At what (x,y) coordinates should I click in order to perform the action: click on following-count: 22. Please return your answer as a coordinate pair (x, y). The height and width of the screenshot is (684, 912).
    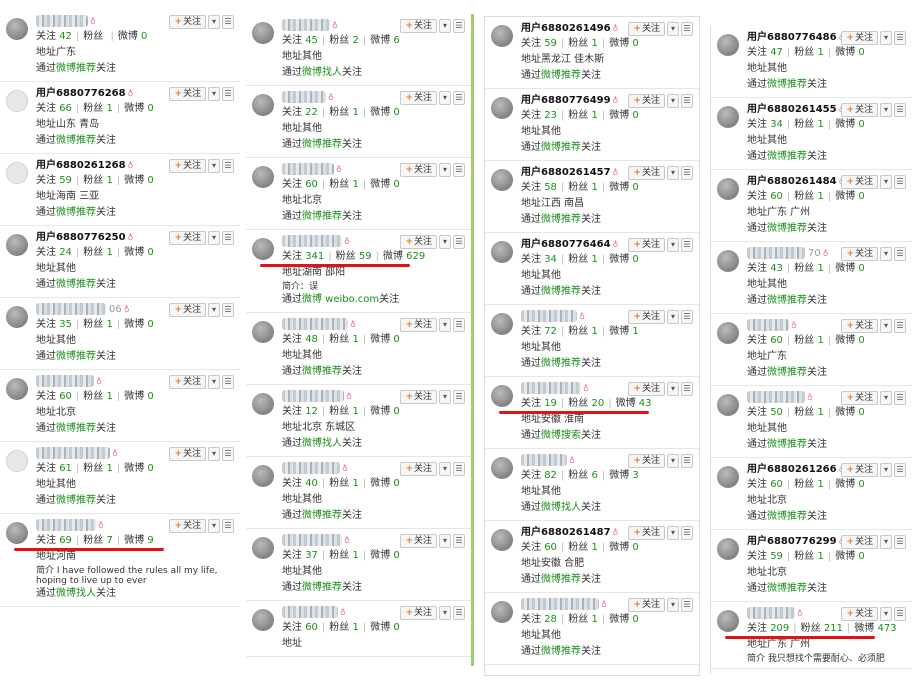
    Looking at the image, I should click on (311, 112).